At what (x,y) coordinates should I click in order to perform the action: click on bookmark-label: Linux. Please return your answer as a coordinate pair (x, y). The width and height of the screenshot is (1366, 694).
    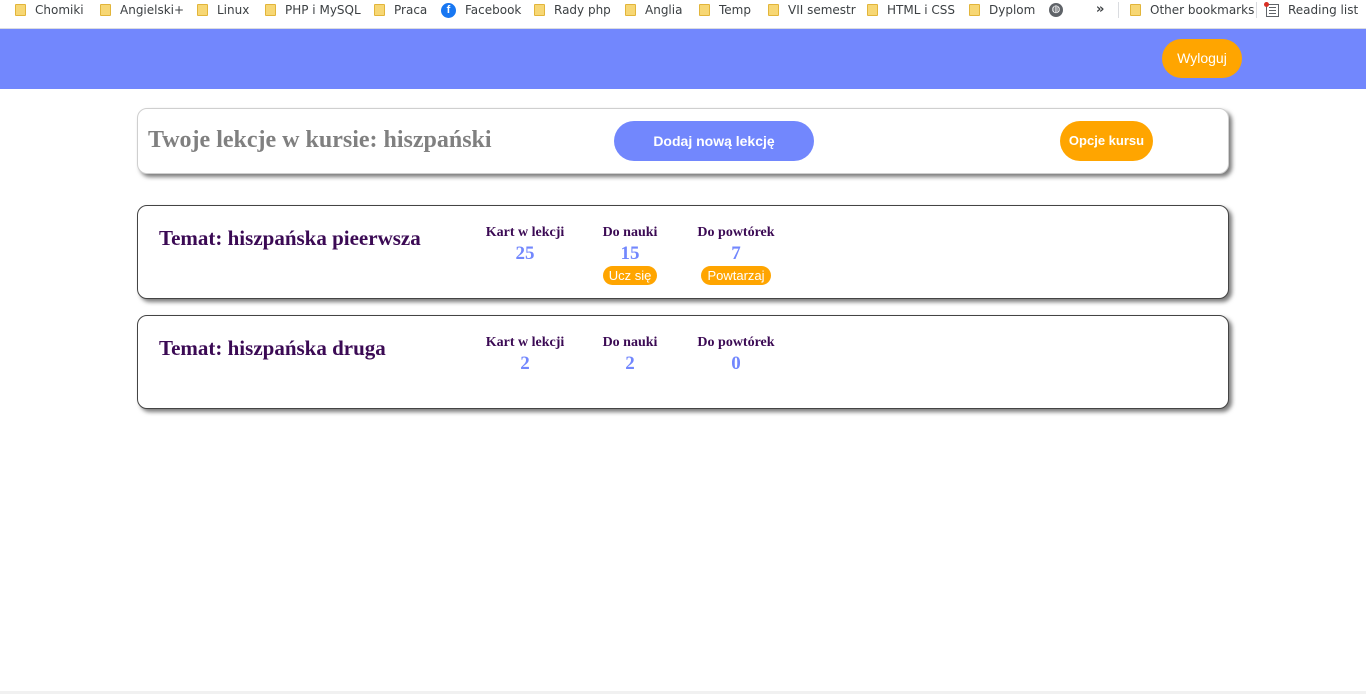
    Looking at the image, I should click on (233, 10).